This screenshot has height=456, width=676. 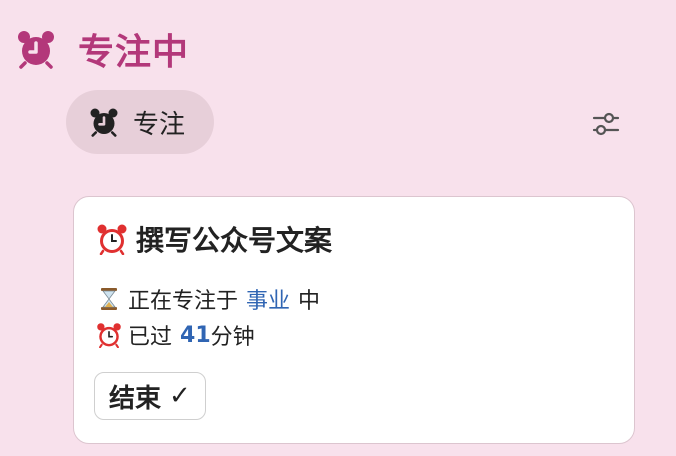 I want to click on sliders-icon, so click(x=606, y=124).